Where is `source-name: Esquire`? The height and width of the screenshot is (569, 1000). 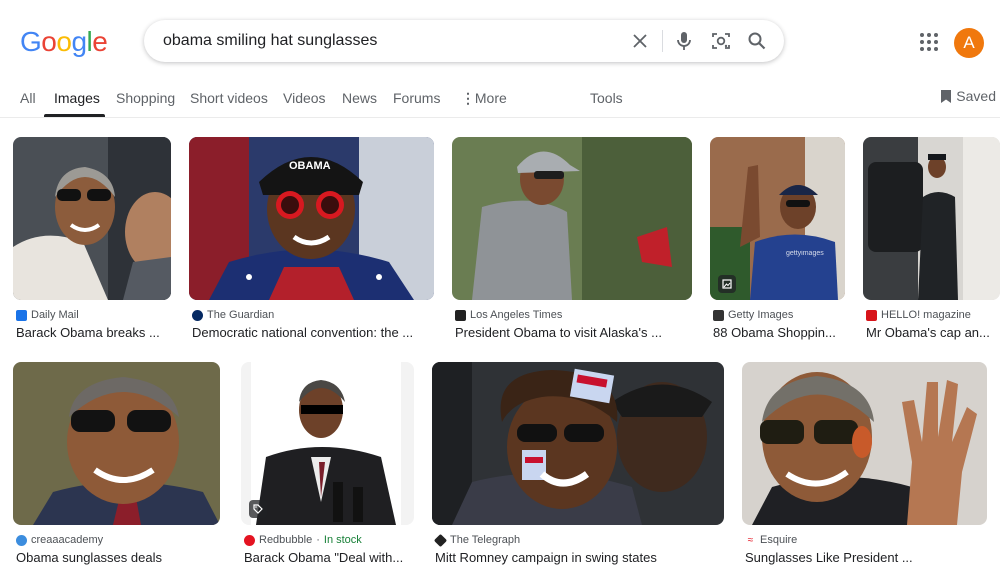
source-name: Esquire is located at coordinates (779, 540).